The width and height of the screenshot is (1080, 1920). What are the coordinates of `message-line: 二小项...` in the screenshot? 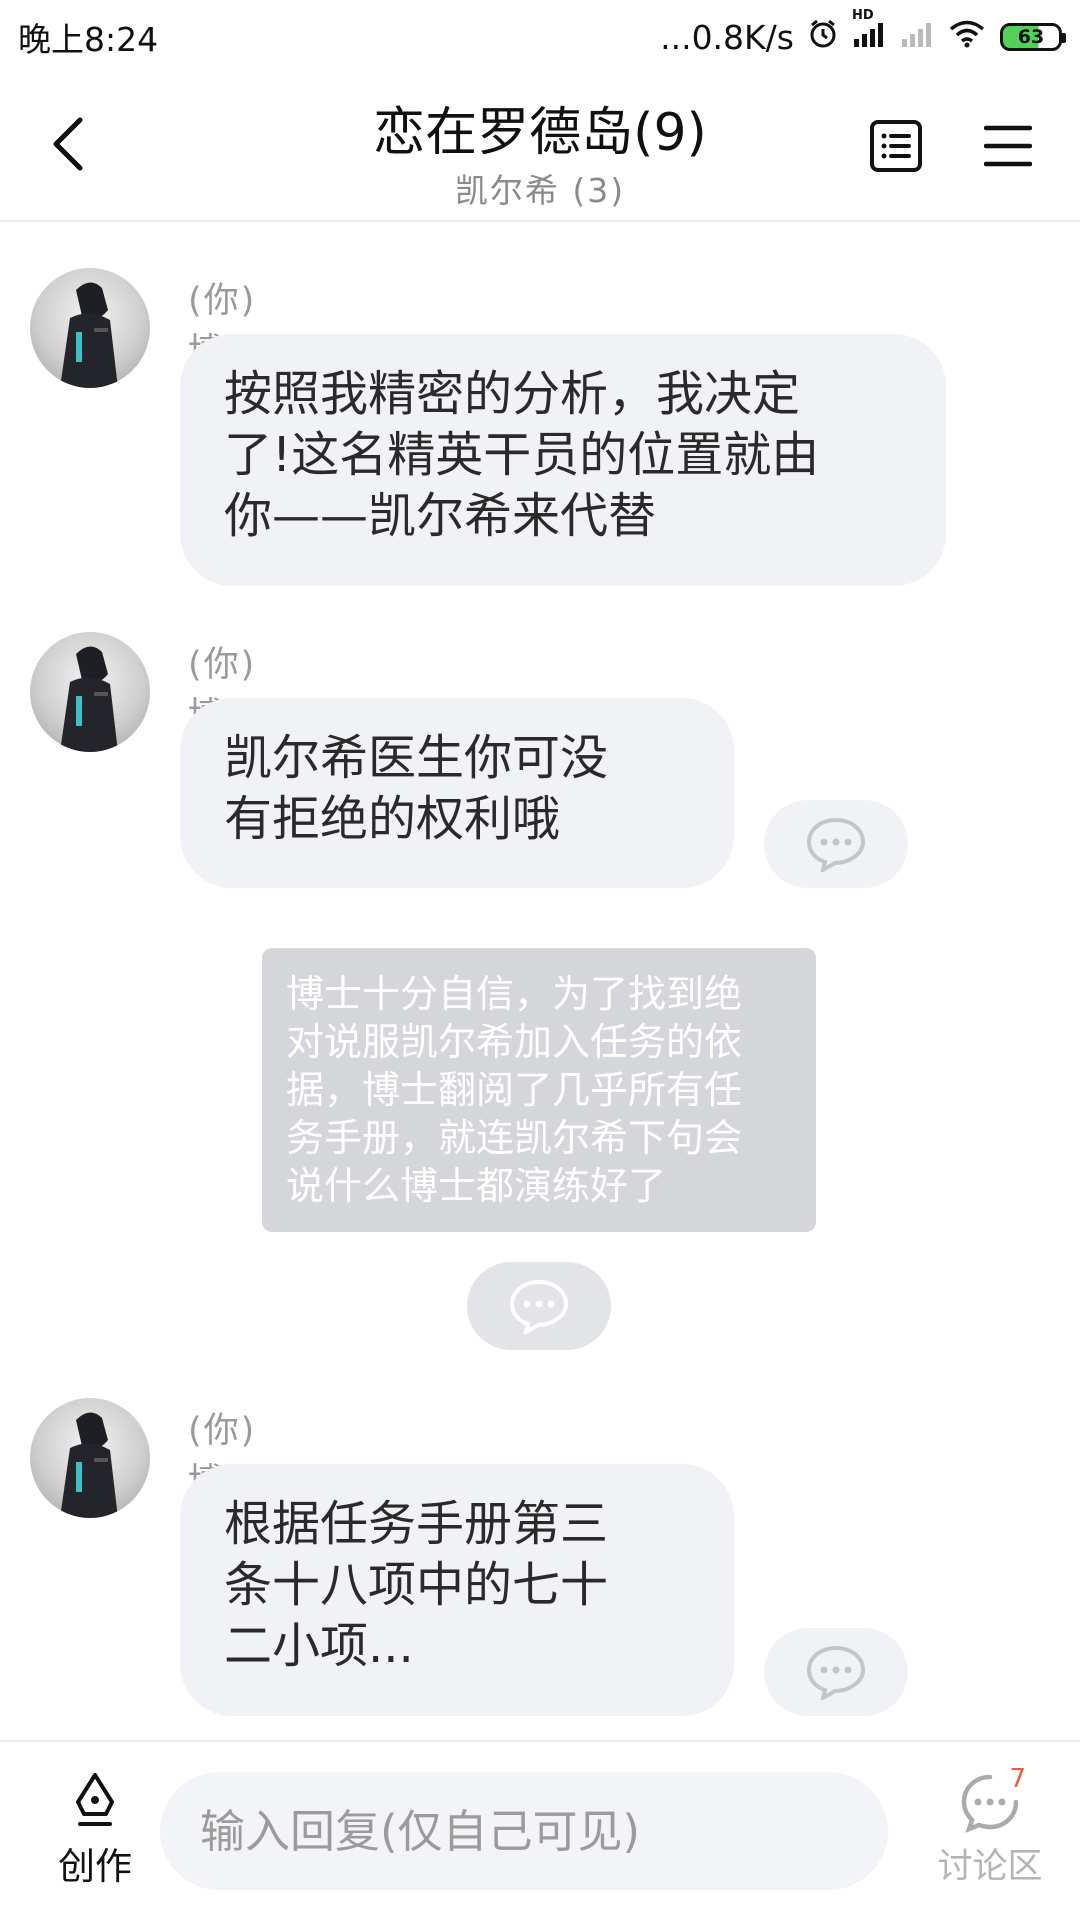 It's located at (319, 1646).